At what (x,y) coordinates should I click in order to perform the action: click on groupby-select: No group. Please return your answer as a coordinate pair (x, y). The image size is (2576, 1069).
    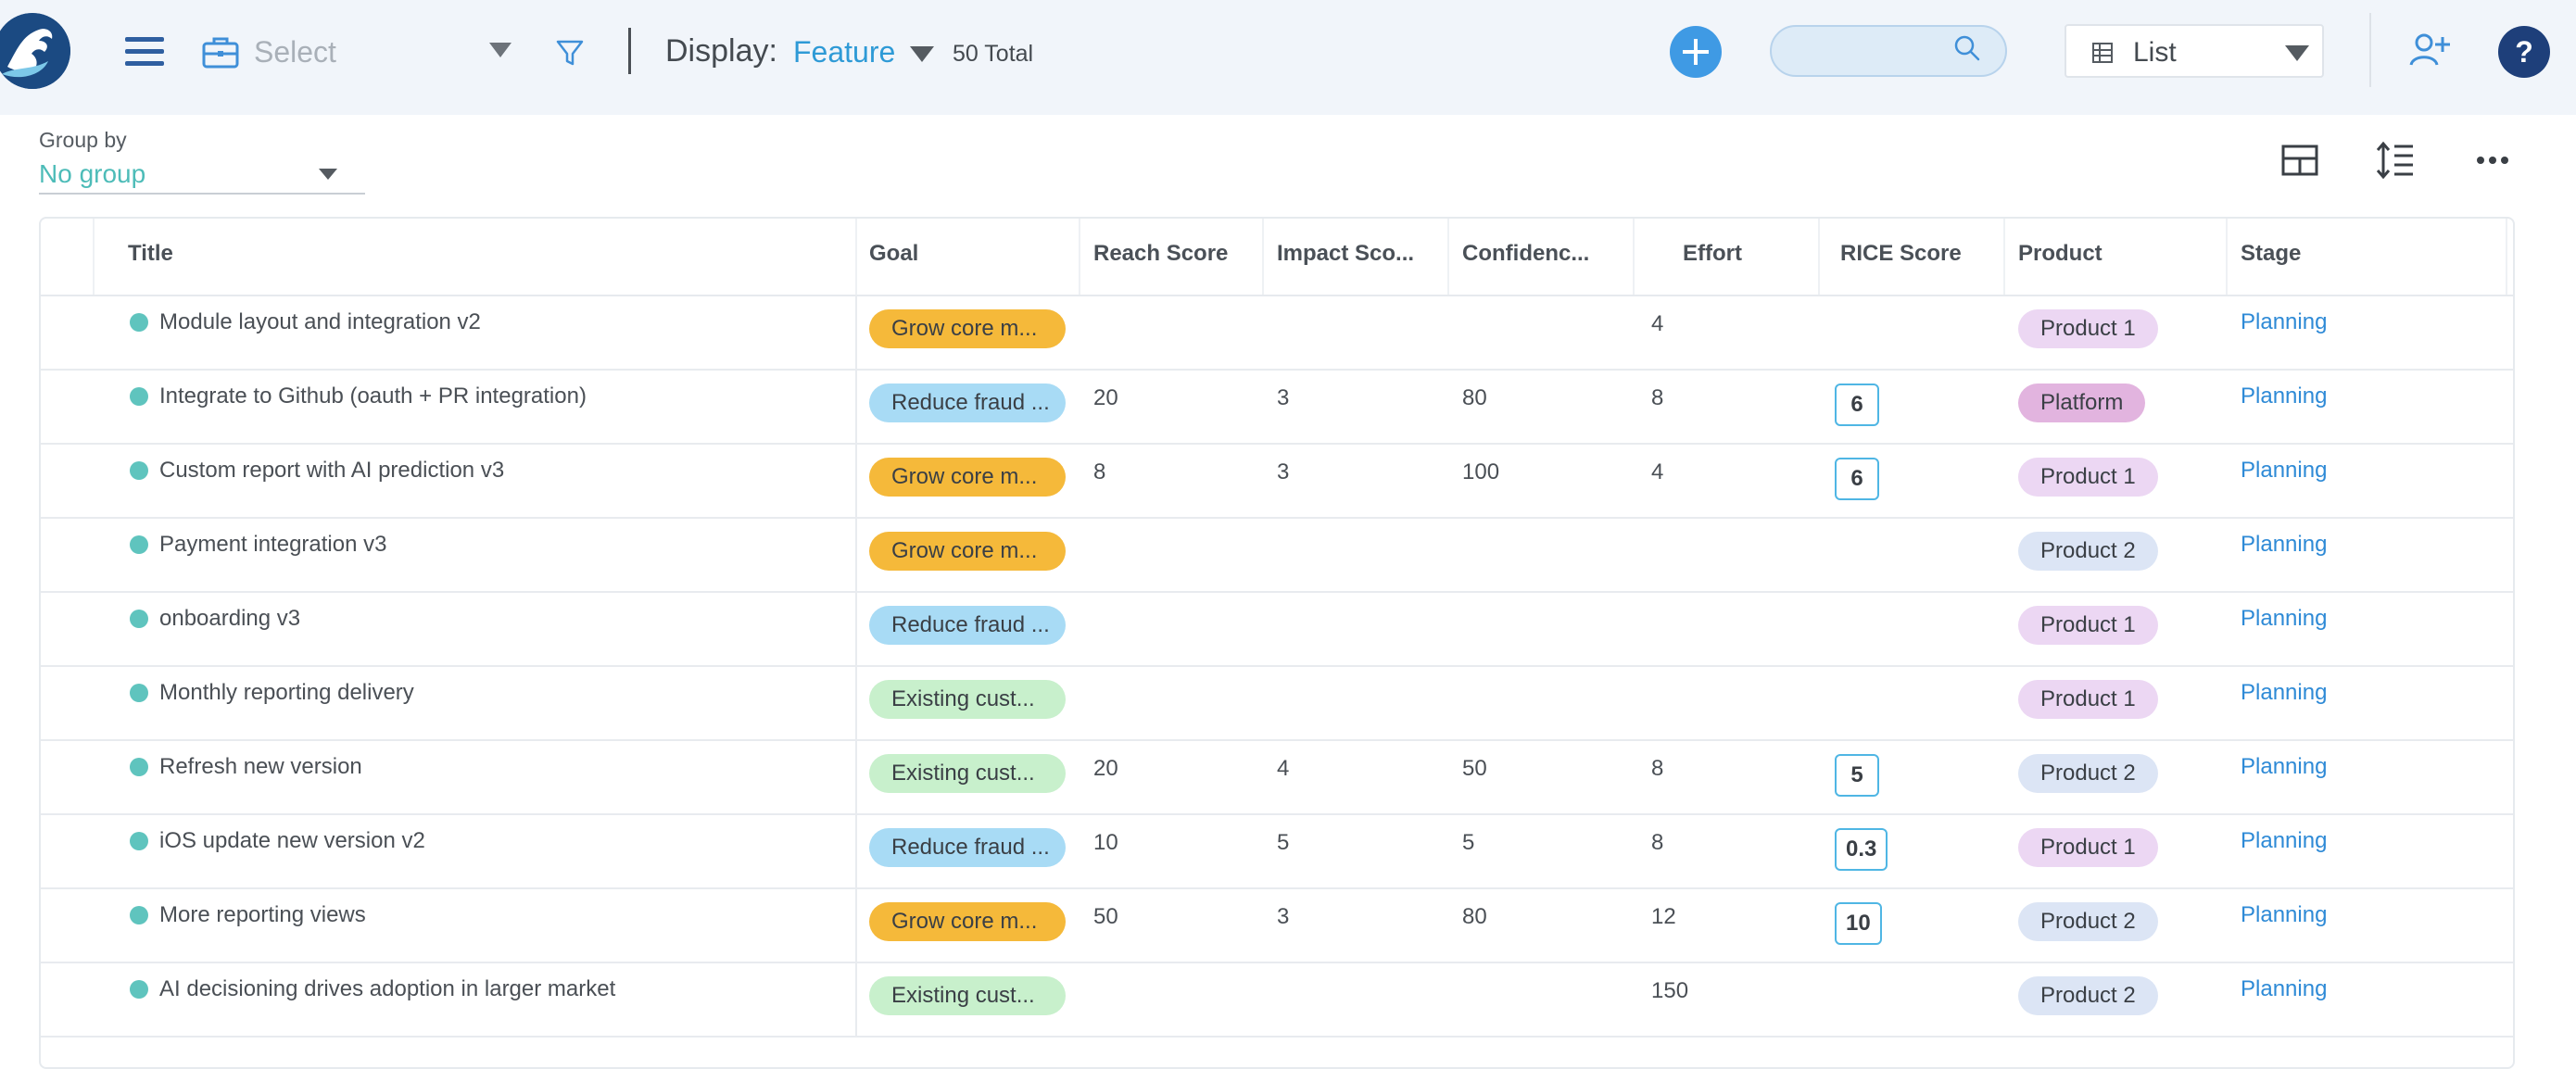
    Looking at the image, I should click on (202, 175).